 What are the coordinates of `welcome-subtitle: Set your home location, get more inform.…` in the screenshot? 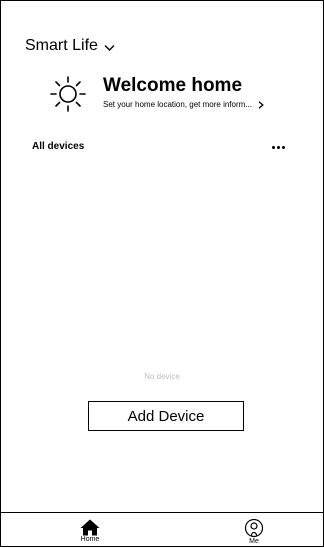 It's located at (177, 104).